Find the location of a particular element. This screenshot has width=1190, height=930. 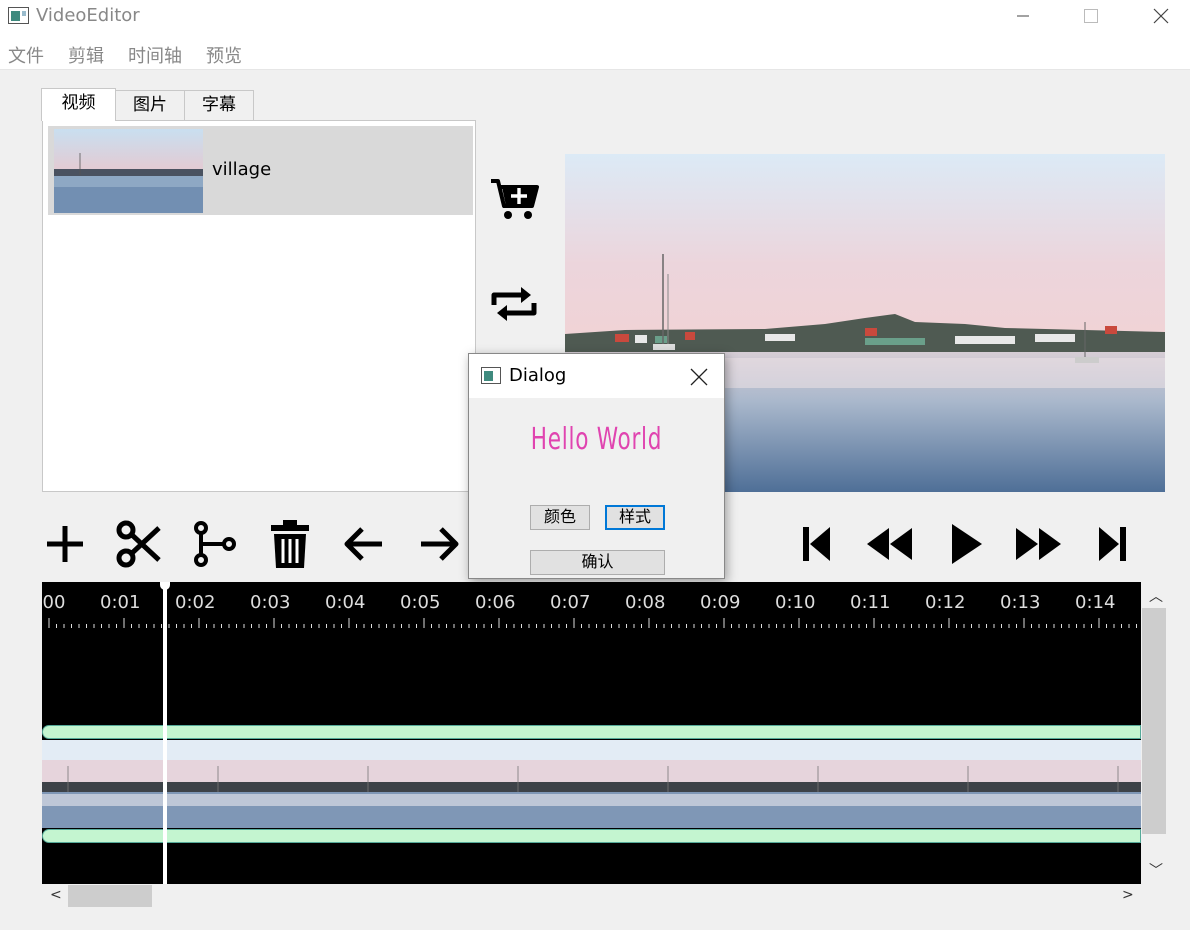

arrow-right-icon is located at coordinates (440, 544).